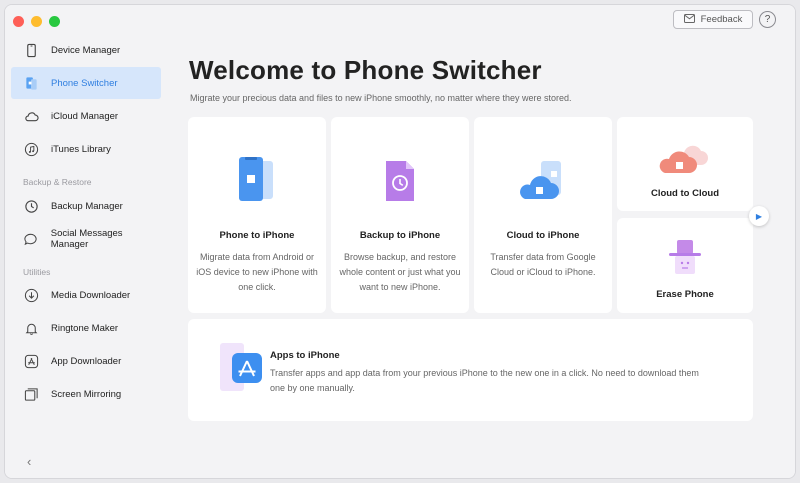 The width and height of the screenshot is (800, 483). What do you see at coordinates (685, 294) in the screenshot?
I see `card-title: Erase Phone` at bounding box center [685, 294].